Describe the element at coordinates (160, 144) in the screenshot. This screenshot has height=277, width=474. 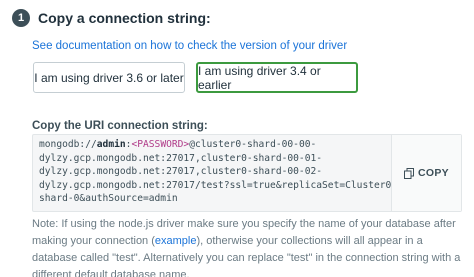
I see `code-password-placeholder: <PASSWORD>` at that location.